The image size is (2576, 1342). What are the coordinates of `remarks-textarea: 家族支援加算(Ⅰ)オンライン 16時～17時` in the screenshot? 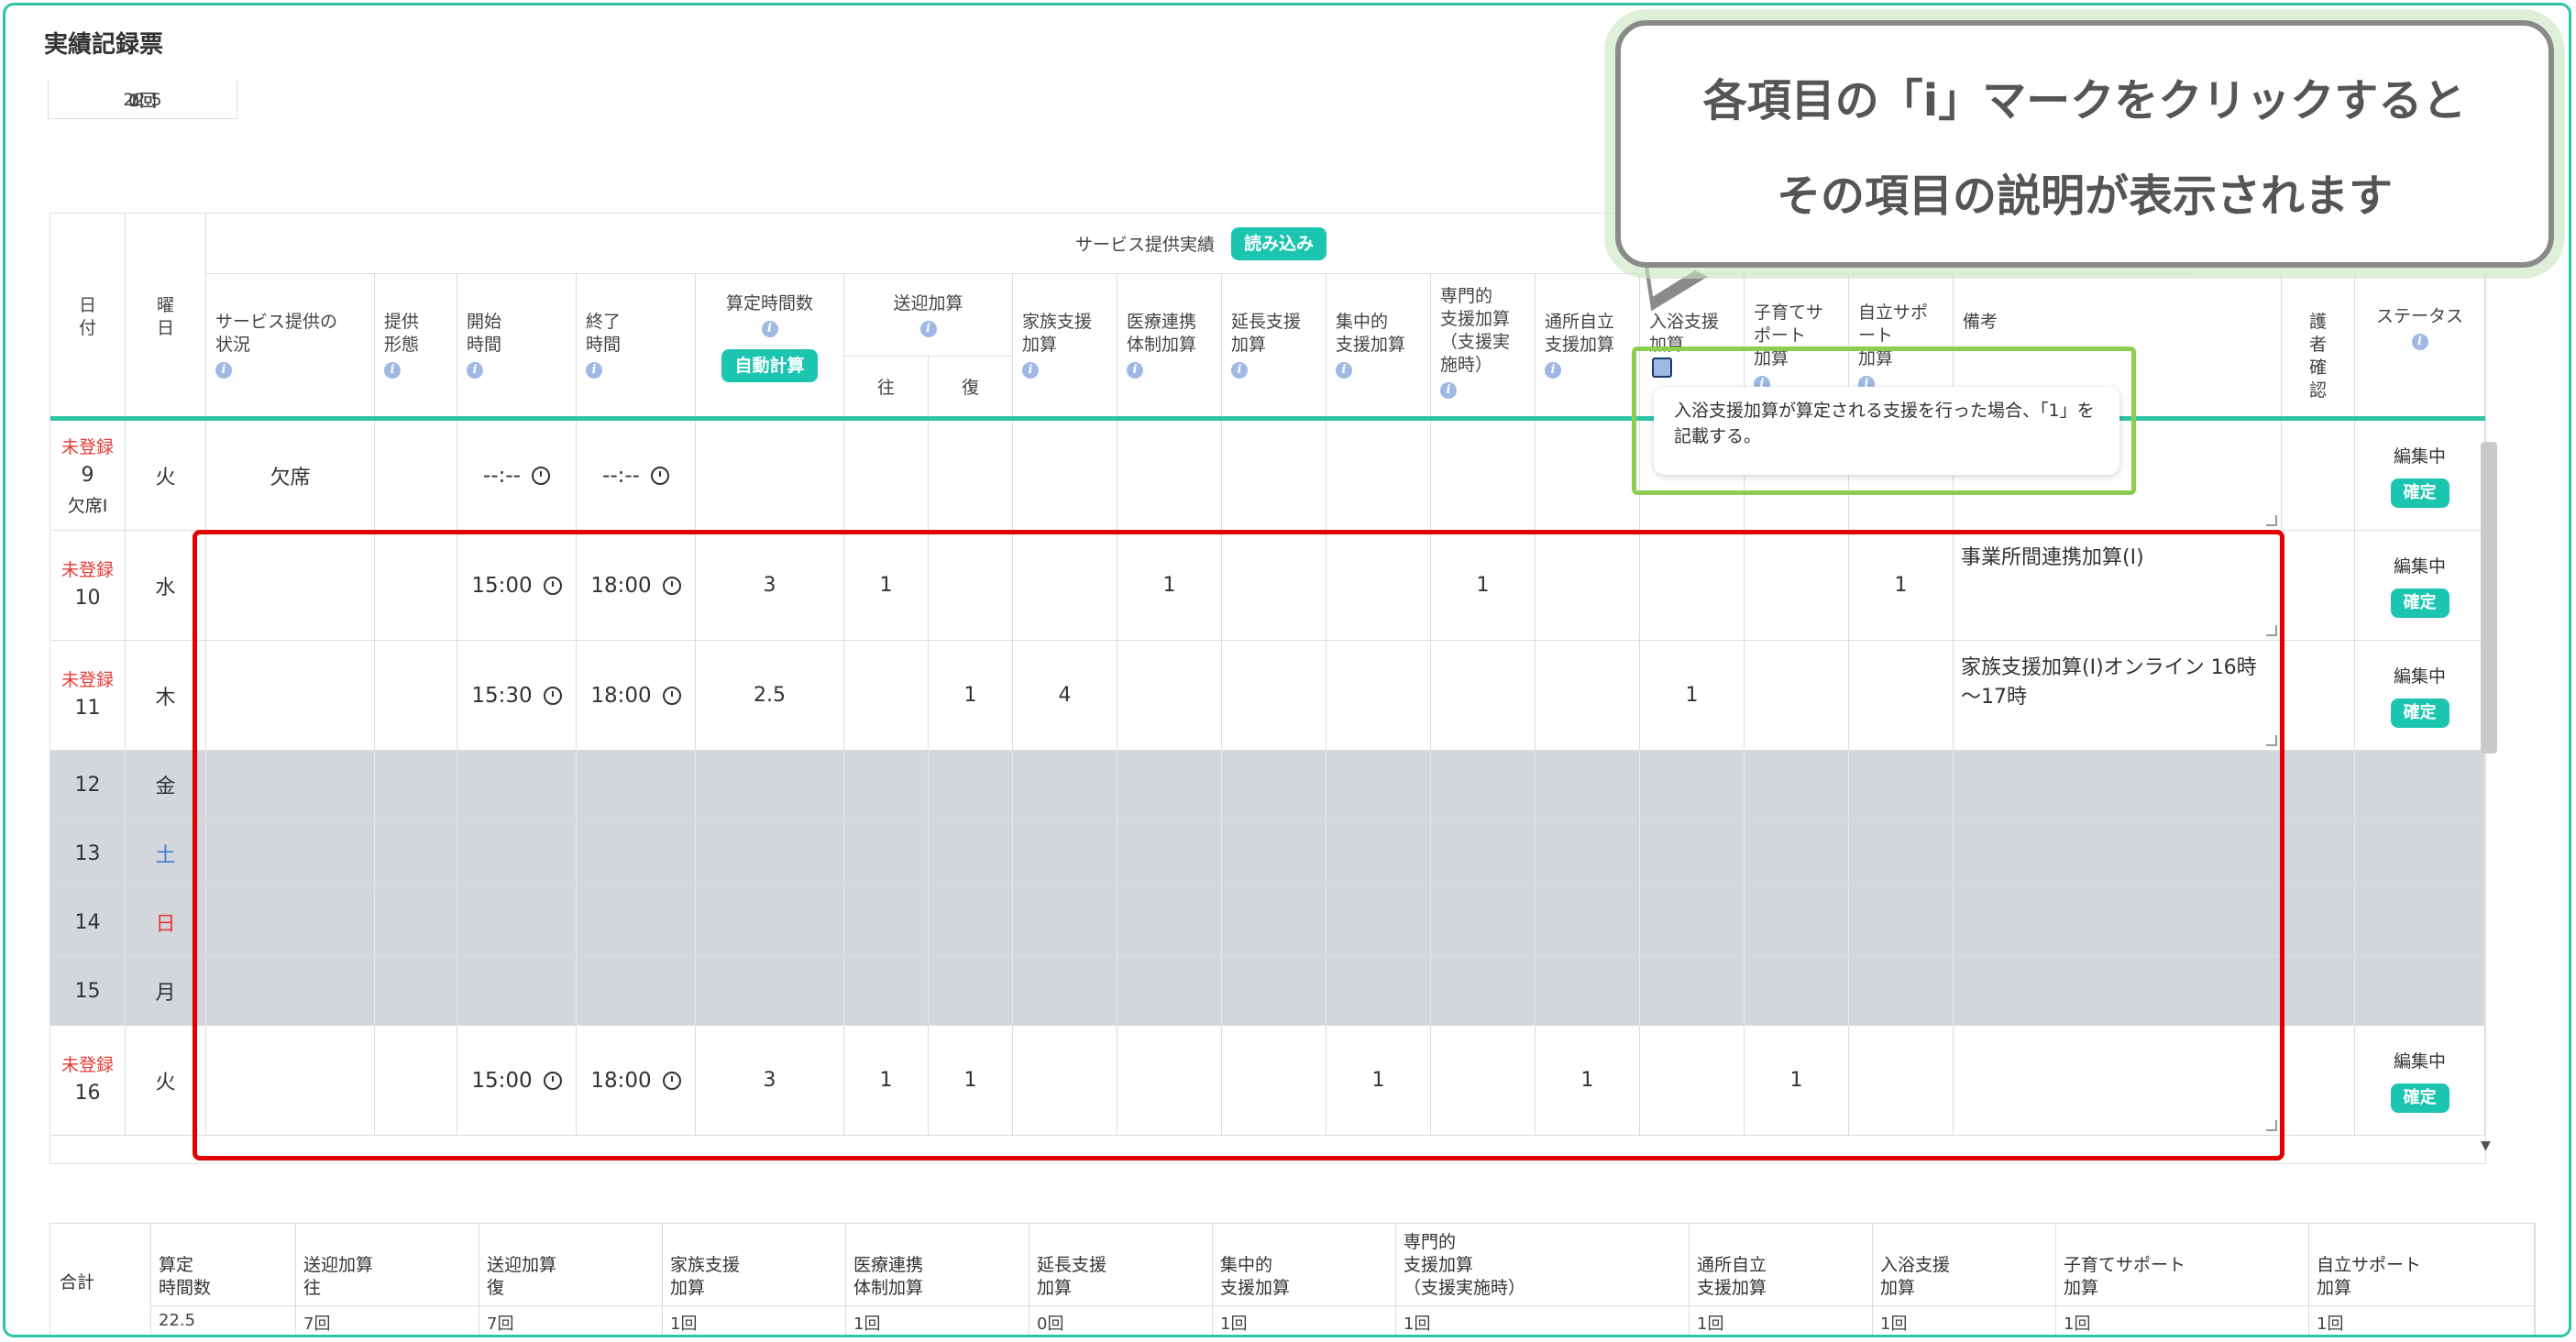 It's located at (2117, 696).